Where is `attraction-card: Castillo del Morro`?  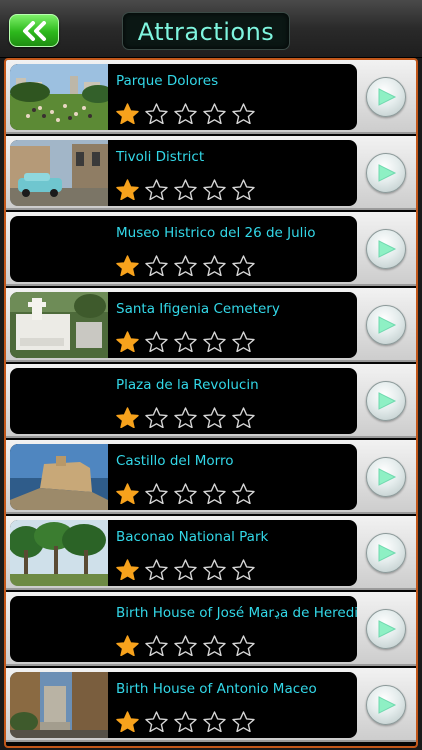 attraction-card: Castillo del Morro is located at coordinates (183, 477).